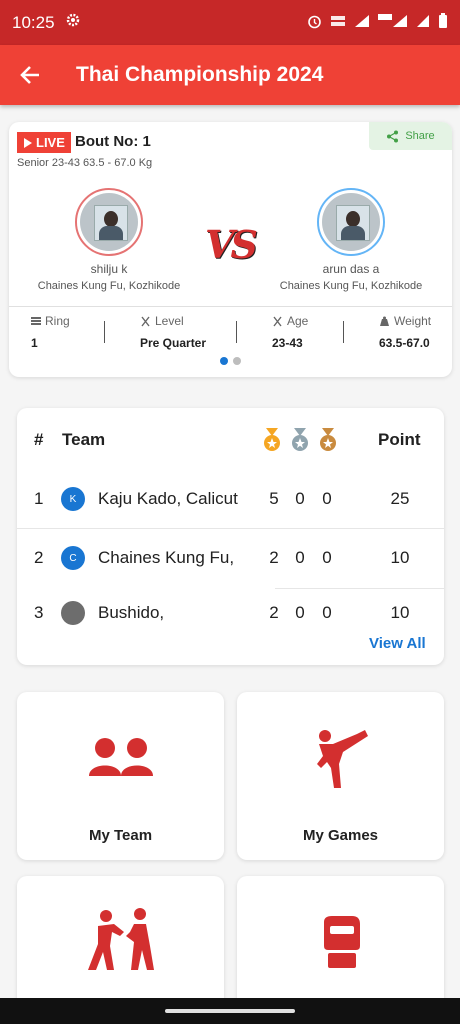  I want to click on team-header: Team, so click(84, 439).